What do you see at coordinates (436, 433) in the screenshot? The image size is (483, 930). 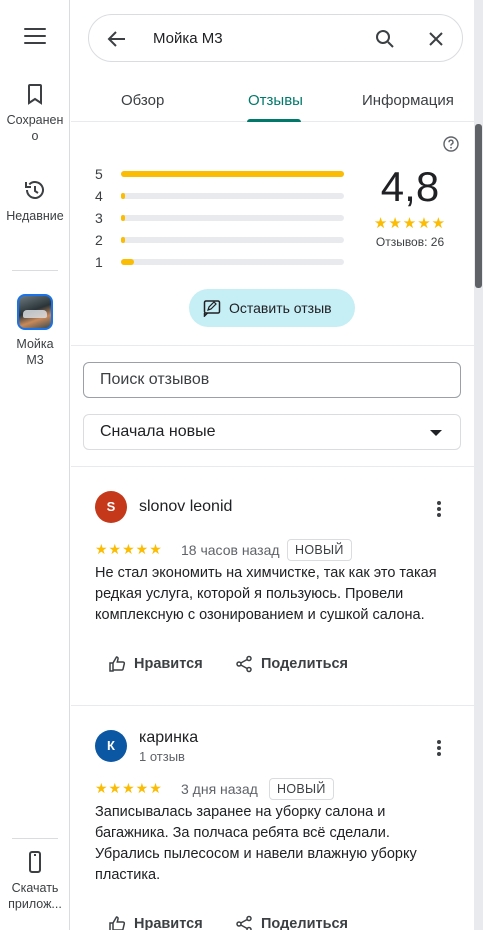 I see `caret-down-icon` at bounding box center [436, 433].